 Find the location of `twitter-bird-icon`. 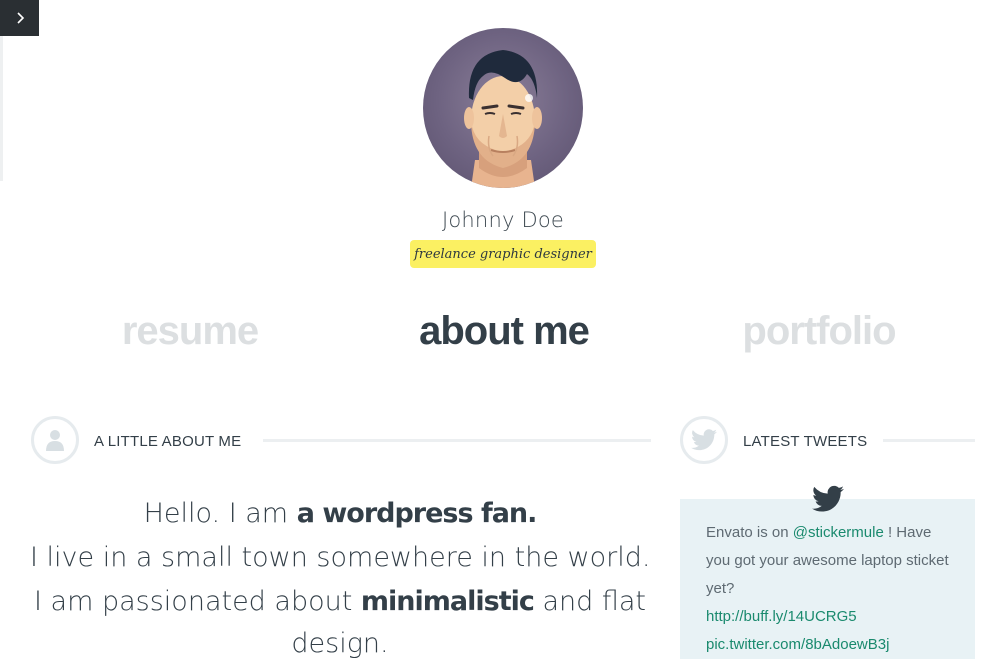

twitter-bird-icon is located at coordinates (828, 498).